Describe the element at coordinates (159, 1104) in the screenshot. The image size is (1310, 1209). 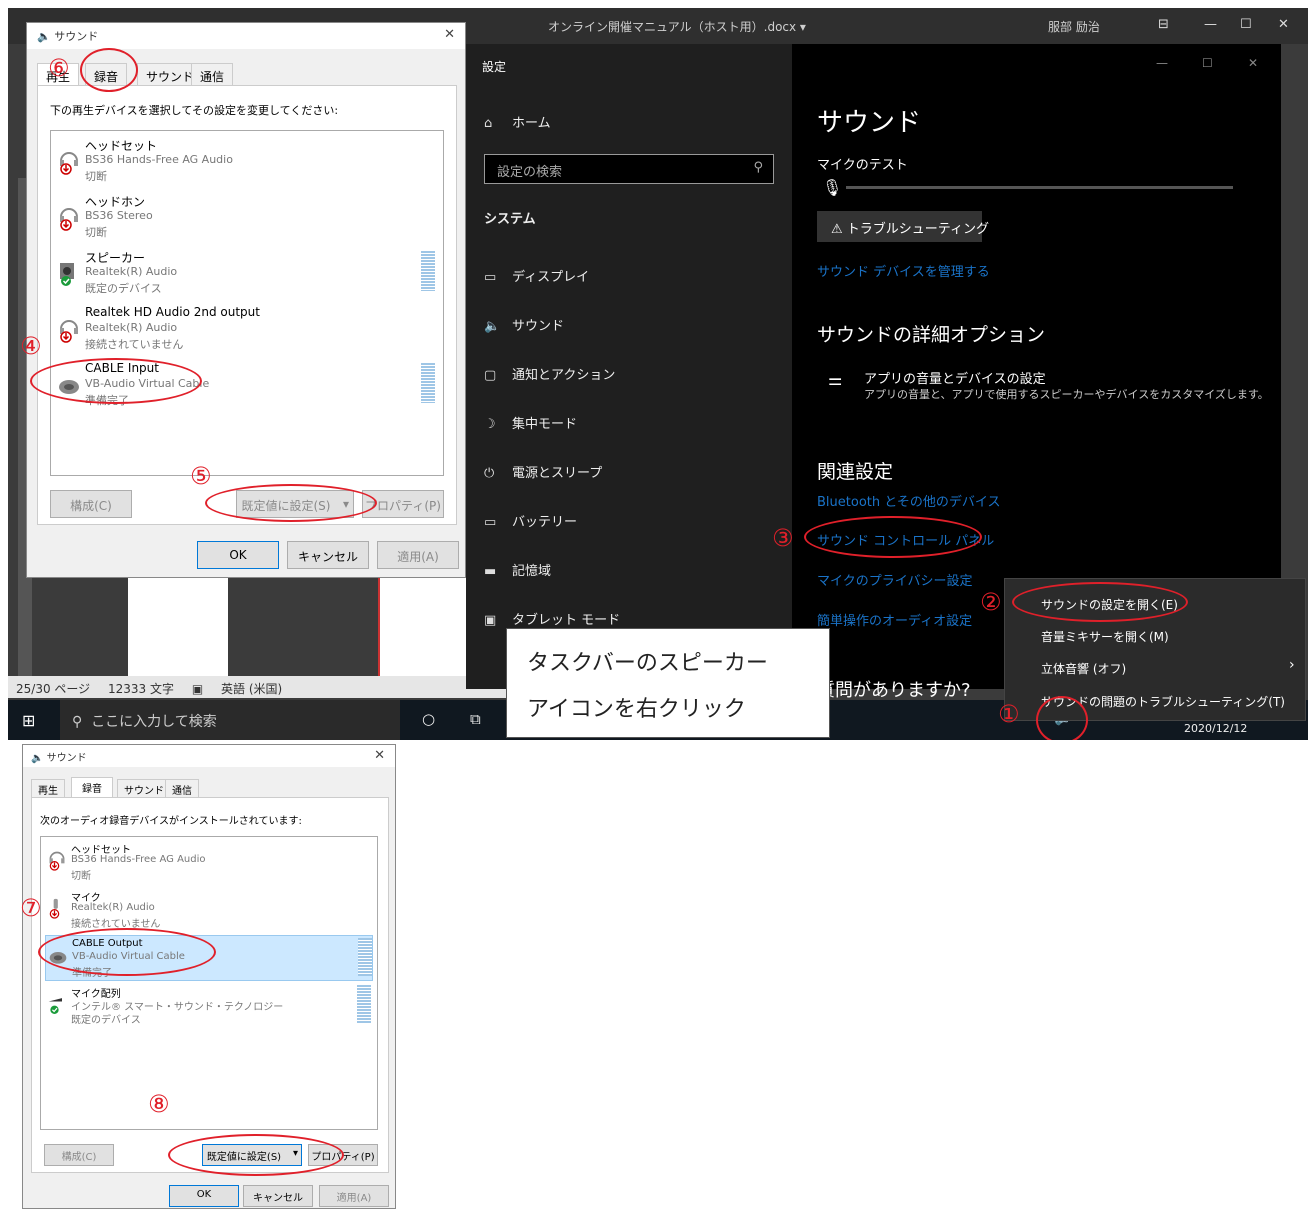
I see `annotation-number: ⑧` at that location.